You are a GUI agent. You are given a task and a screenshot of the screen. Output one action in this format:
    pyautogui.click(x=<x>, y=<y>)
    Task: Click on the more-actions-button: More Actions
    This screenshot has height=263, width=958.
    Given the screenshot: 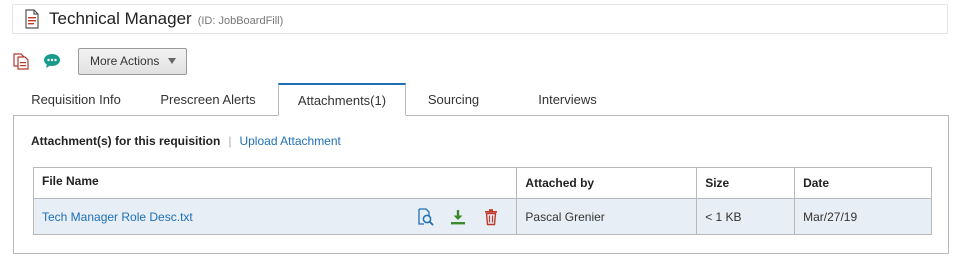 What is the action you would take?
    pyautogui.click(x=133, y=61)
    